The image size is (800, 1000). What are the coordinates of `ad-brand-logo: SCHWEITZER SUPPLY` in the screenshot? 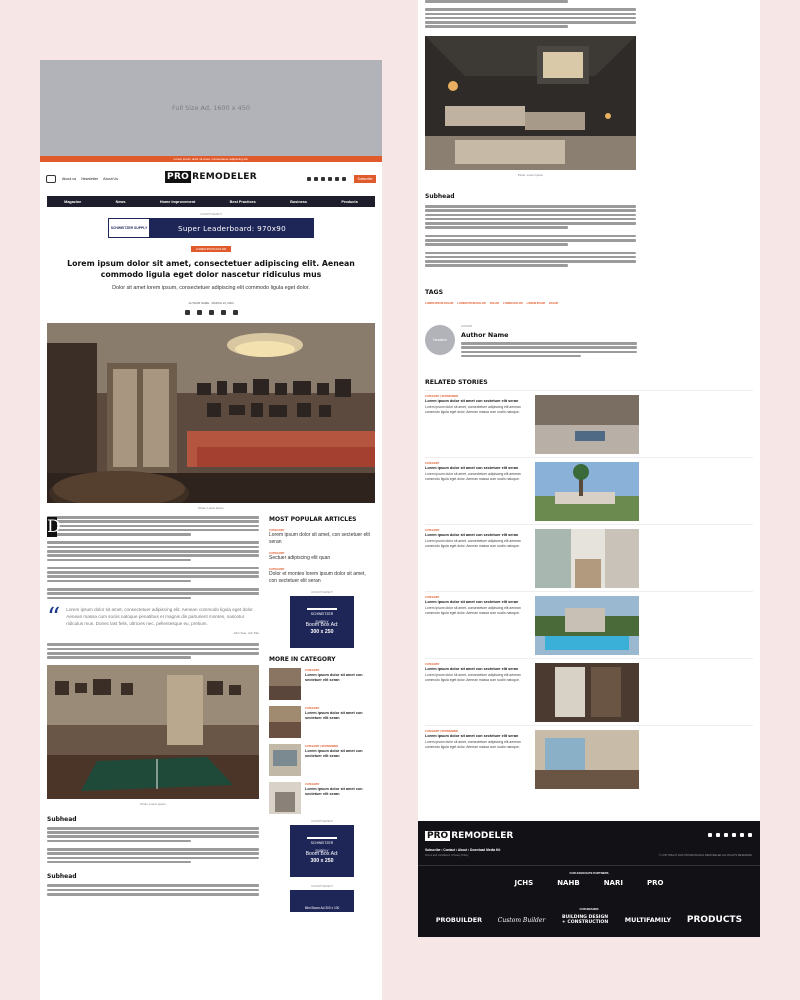 It's located at (322, 616).